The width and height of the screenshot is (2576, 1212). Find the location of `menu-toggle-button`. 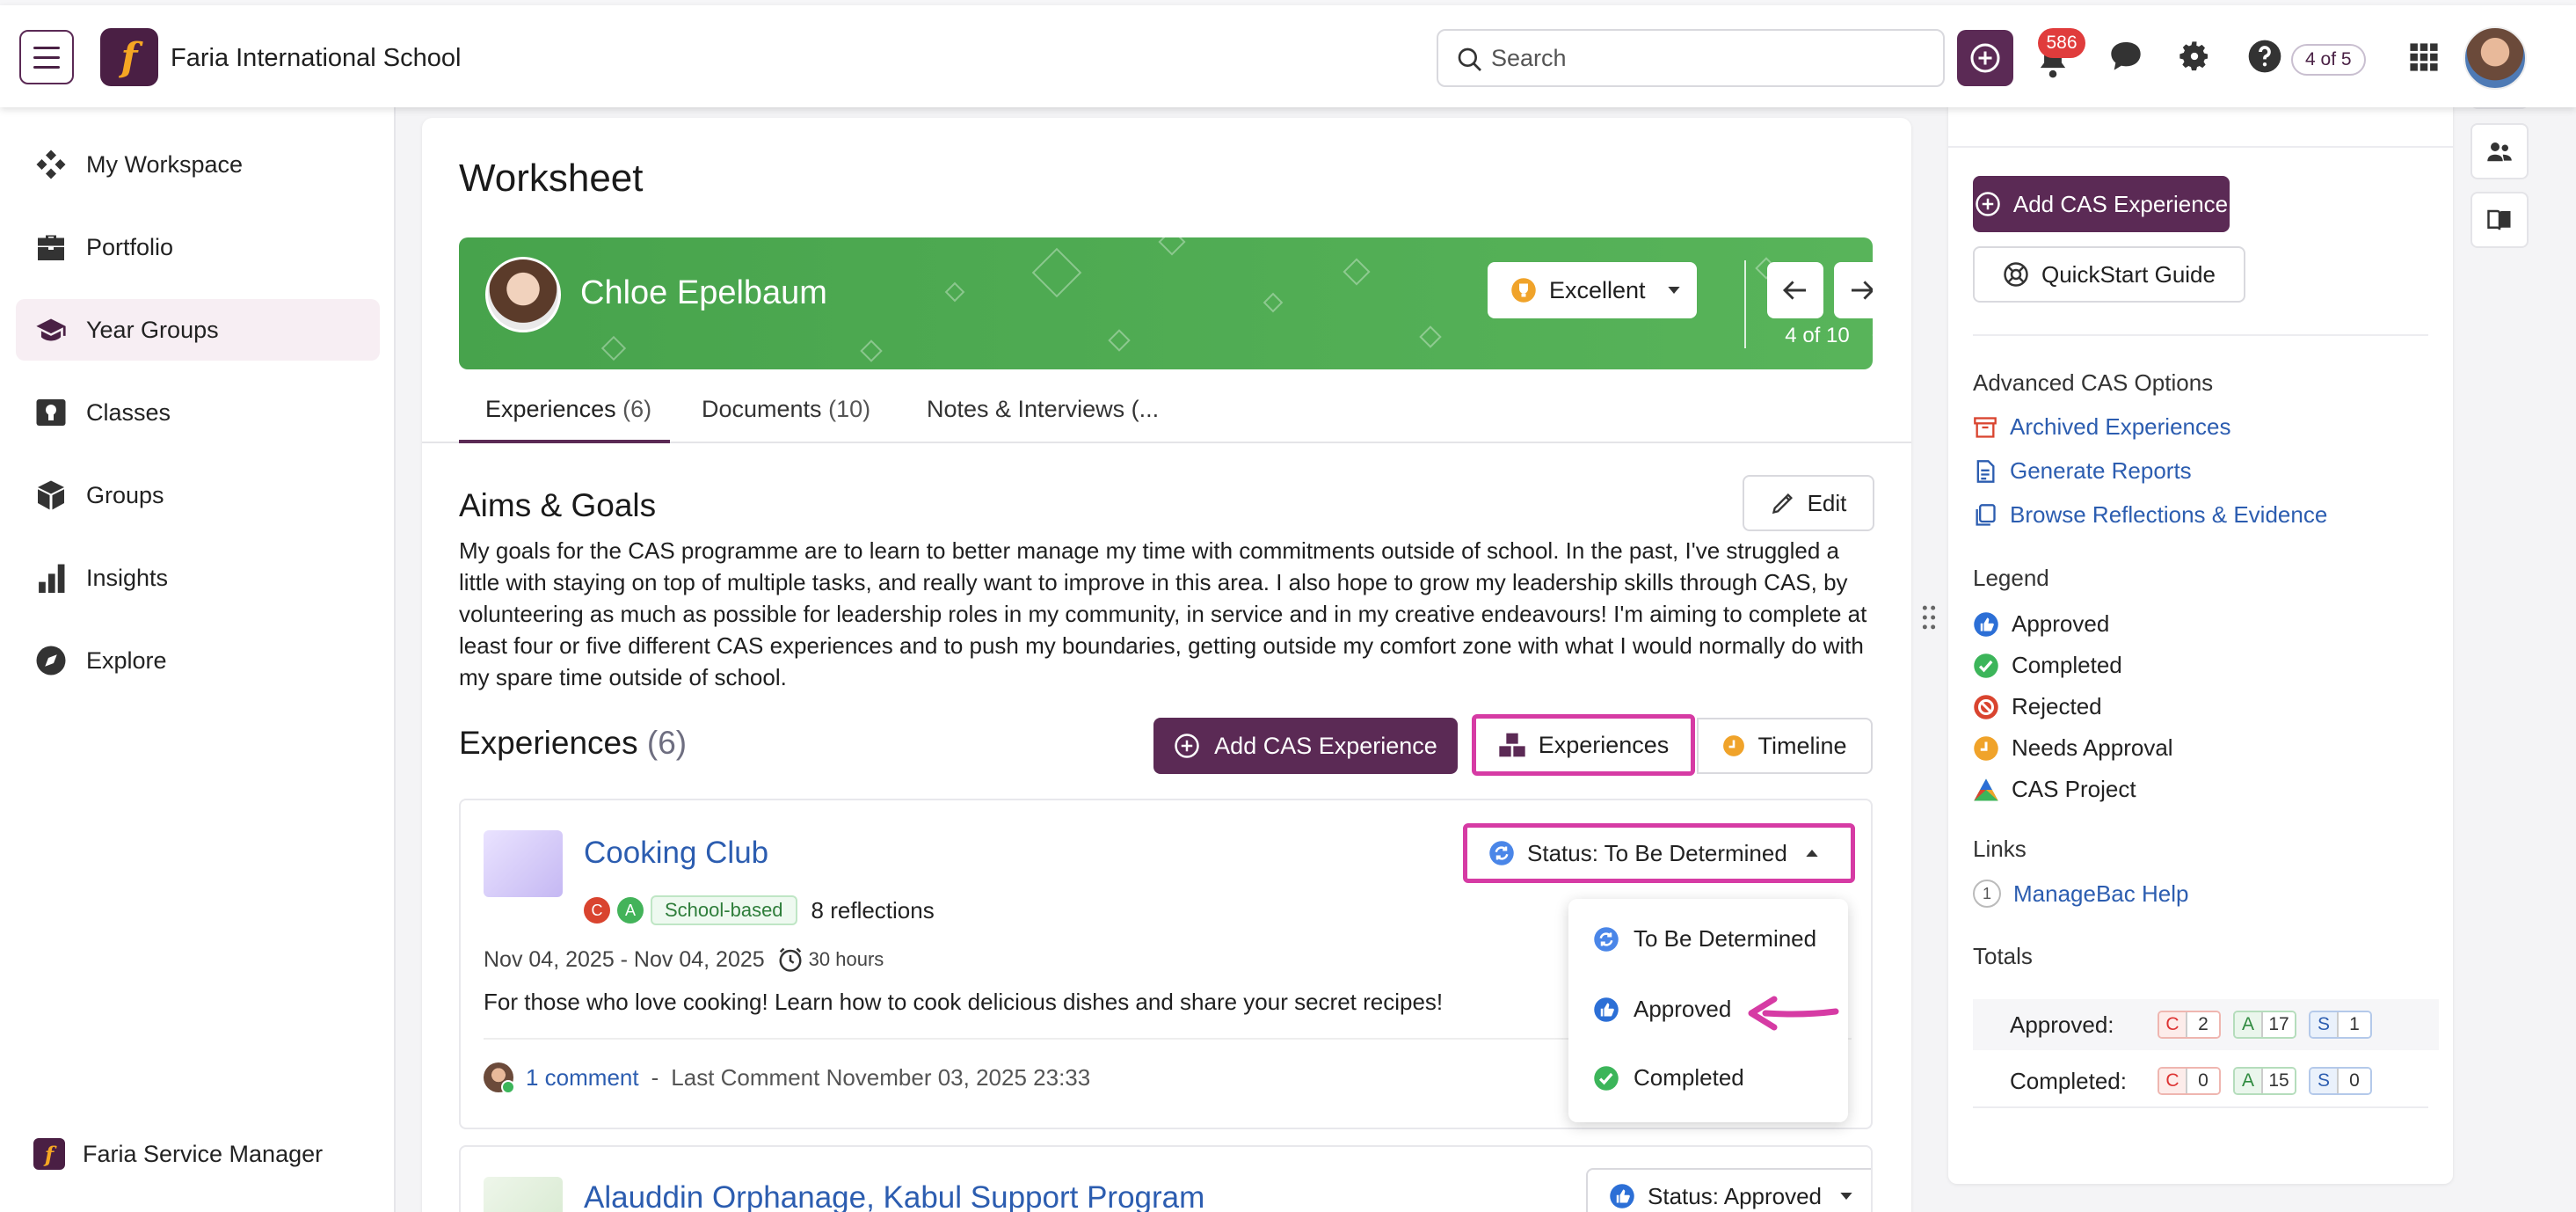

menu-toggle-button is located at coordinates (46, 57).